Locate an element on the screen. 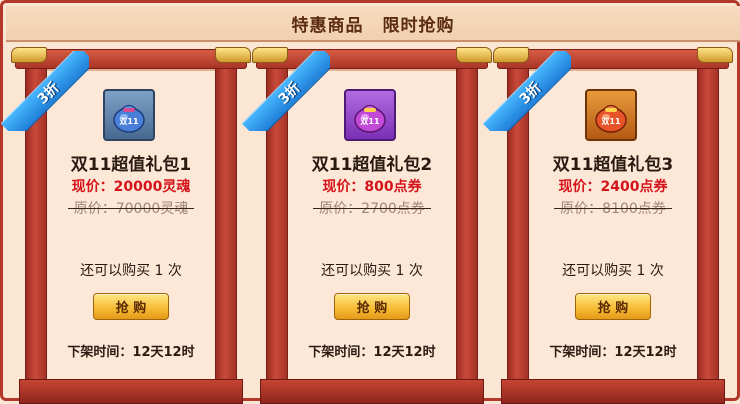 This screenshot has width=740, height=404. title-special-items: 特惠商品 is located at coordinates (327, 25).